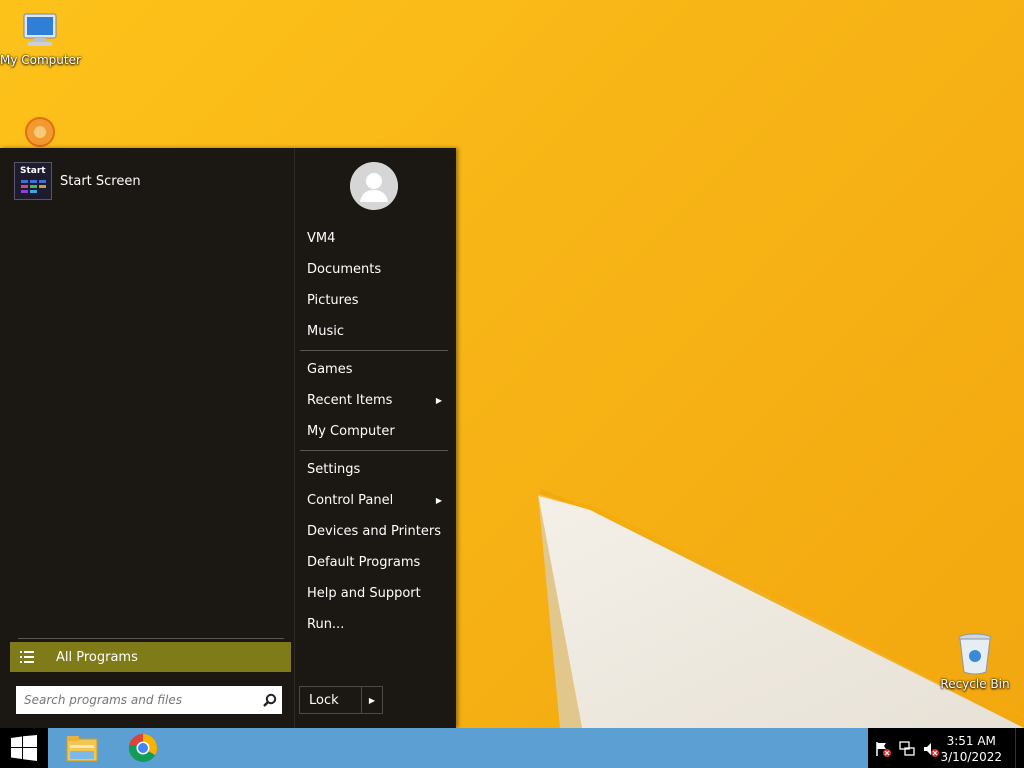 This screenshot has width=1024, height=768. What do you see at coordinates (344, 269) in the screenshot?
I see `menu-item-label: Documents` at bounding box center [344, 269].